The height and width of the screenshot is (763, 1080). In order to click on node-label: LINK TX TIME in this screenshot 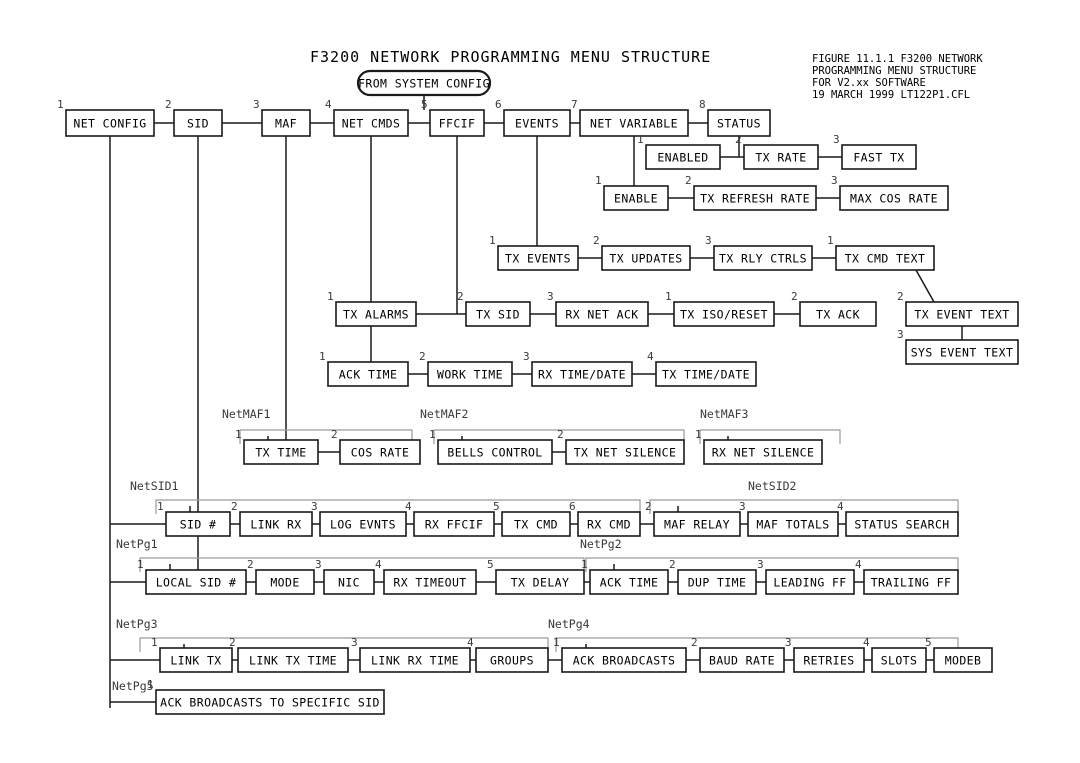, I will do `click(293, 661)`.